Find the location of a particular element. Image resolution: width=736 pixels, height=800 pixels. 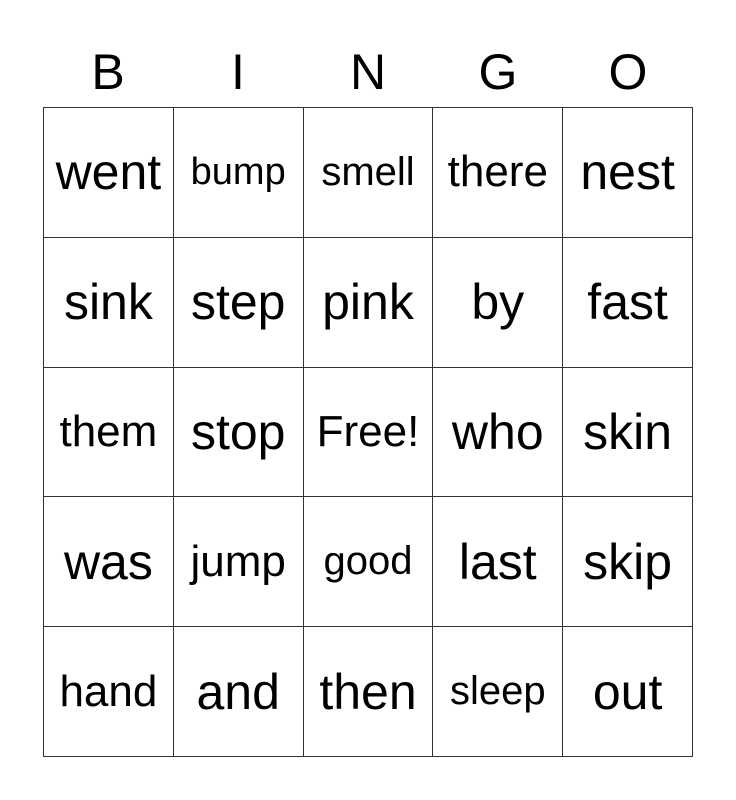

bingo-cell: bump is located at coordinates (238, 173).